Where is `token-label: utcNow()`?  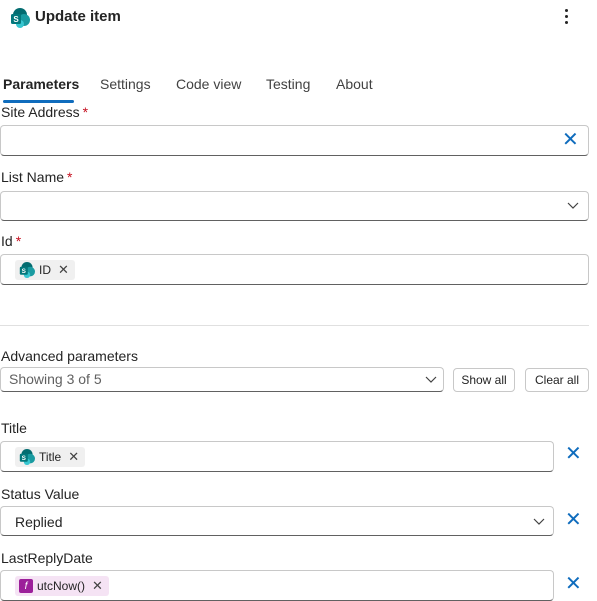 token-label: utcNow() is located at coordinates (61, 586).